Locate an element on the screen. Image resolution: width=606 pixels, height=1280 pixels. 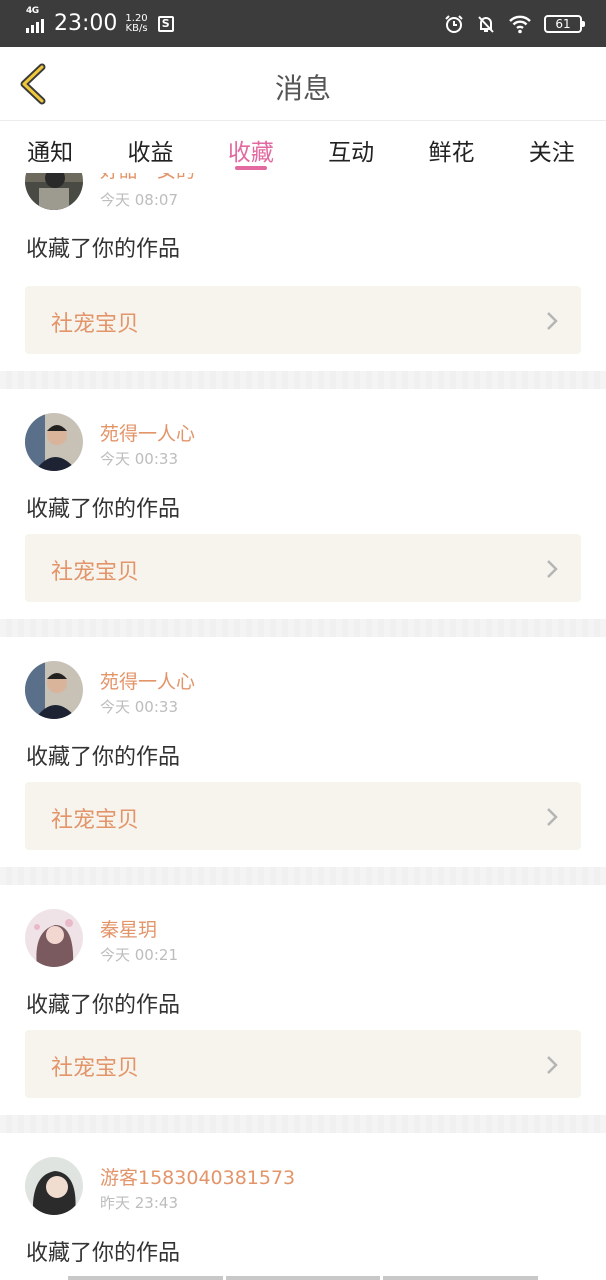
username: 游客1583040381573 is located at coordinates (197, 1176).